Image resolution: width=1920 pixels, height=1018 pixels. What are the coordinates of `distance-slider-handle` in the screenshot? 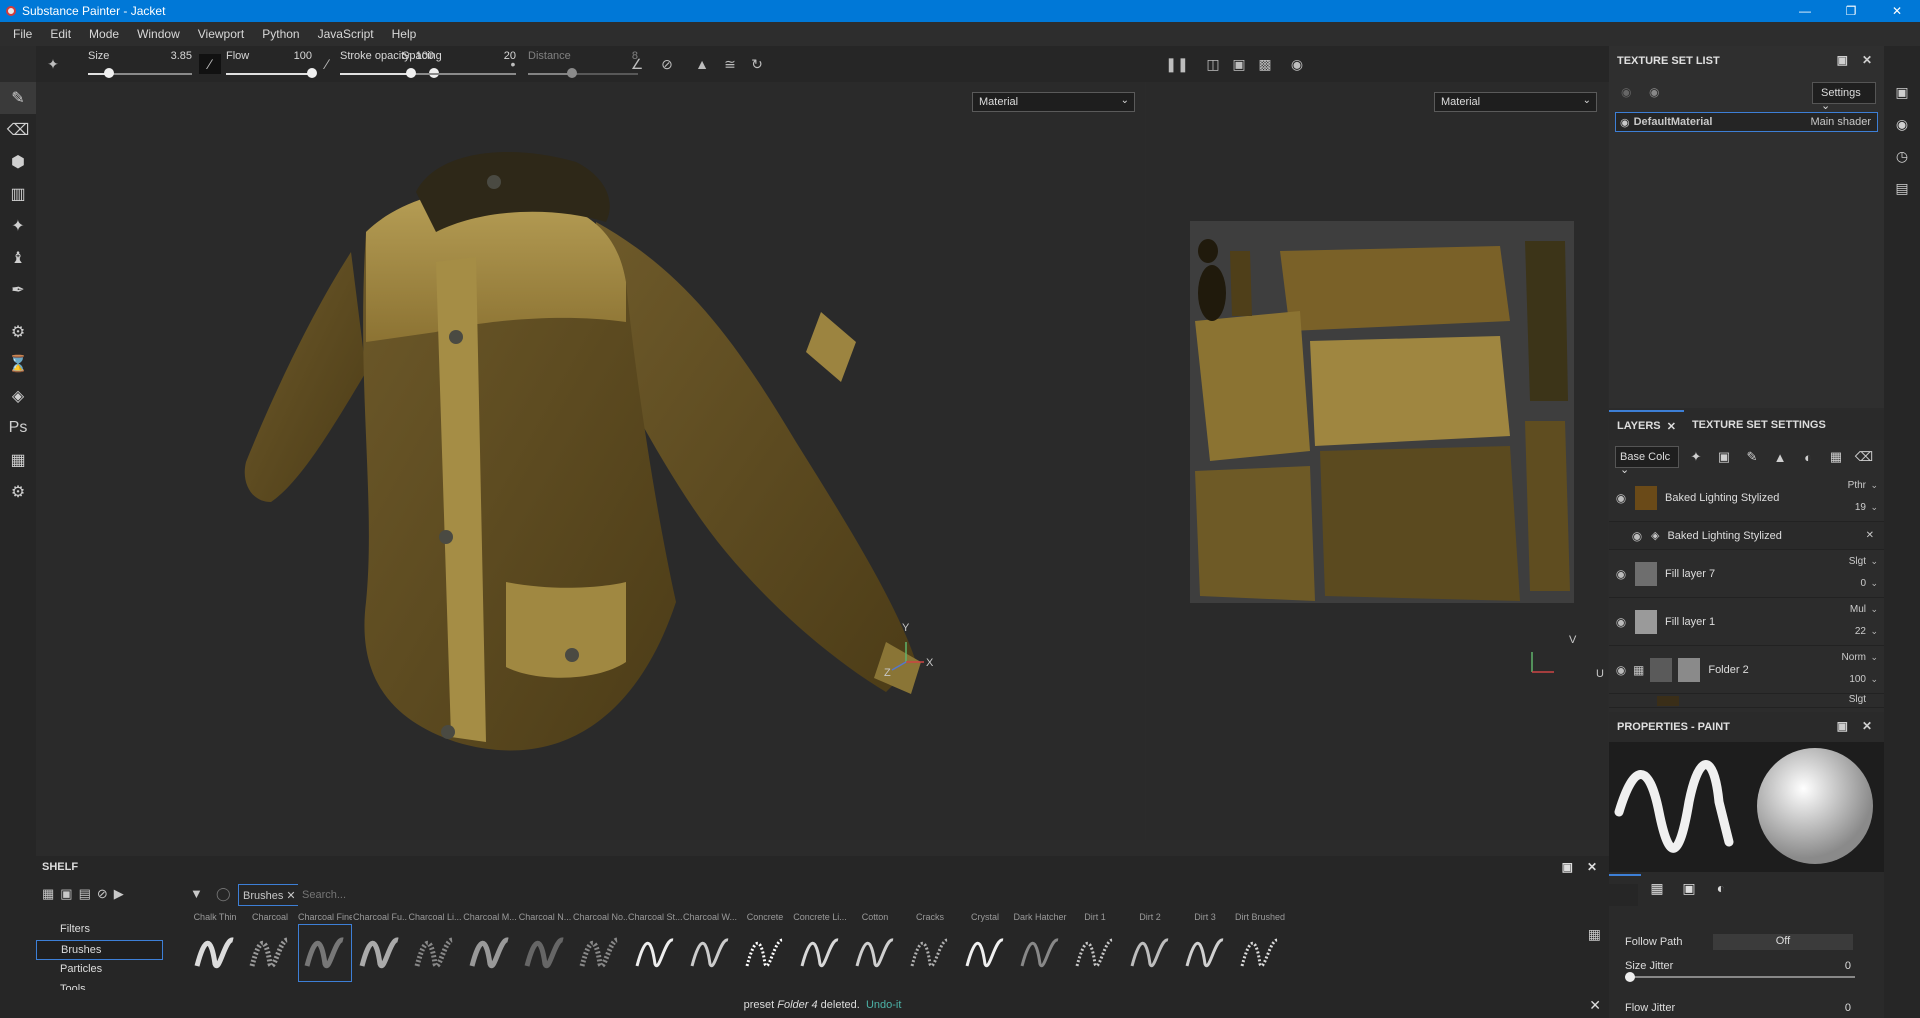 It's located at (572, 73).